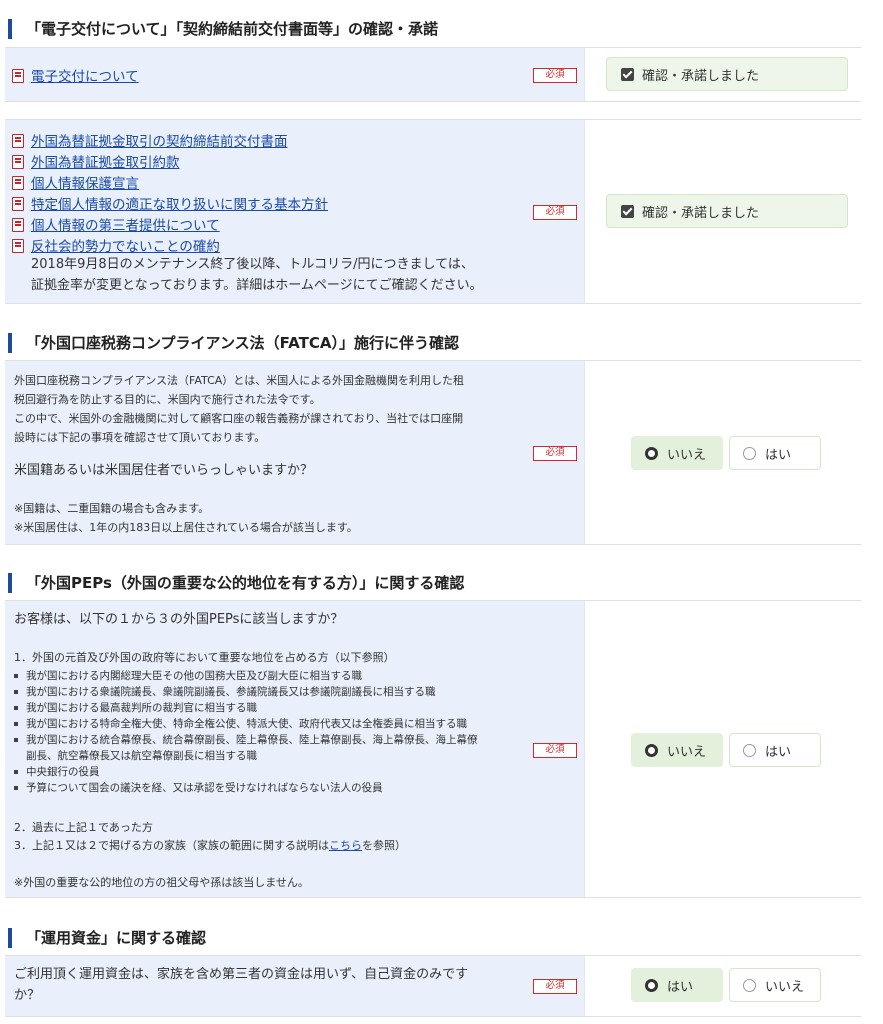  Describe the element at coordinates (105, 161) in the screenshot. I see `link-trading-terms: 外国為替証拠金取引約款` at that location.